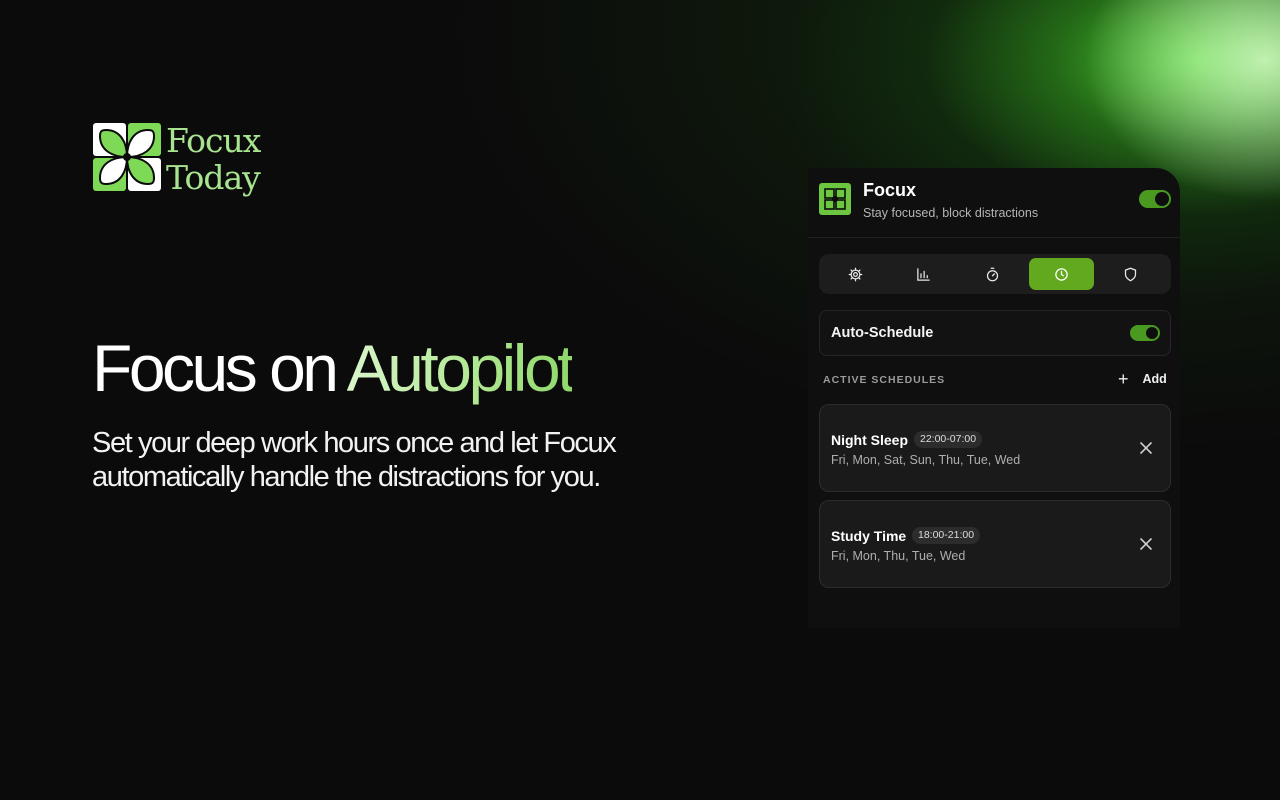 This screenshot has width=1280, height=800. What do you see at coordinates (948, 439) in the screenshot?
I see `schedule-time-badge: 22:00-07:00` at bounding box center [948, 439].